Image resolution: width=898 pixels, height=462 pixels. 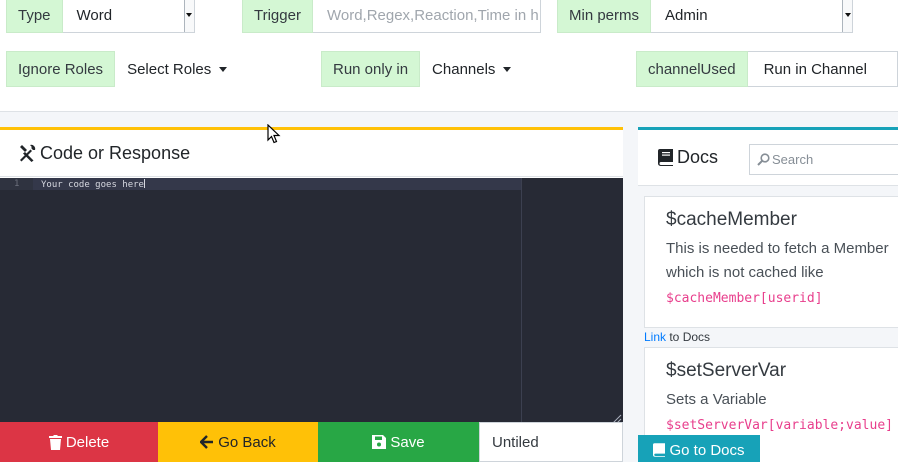 I want to click on docs-title: Docs, so click(x=698, y=157).